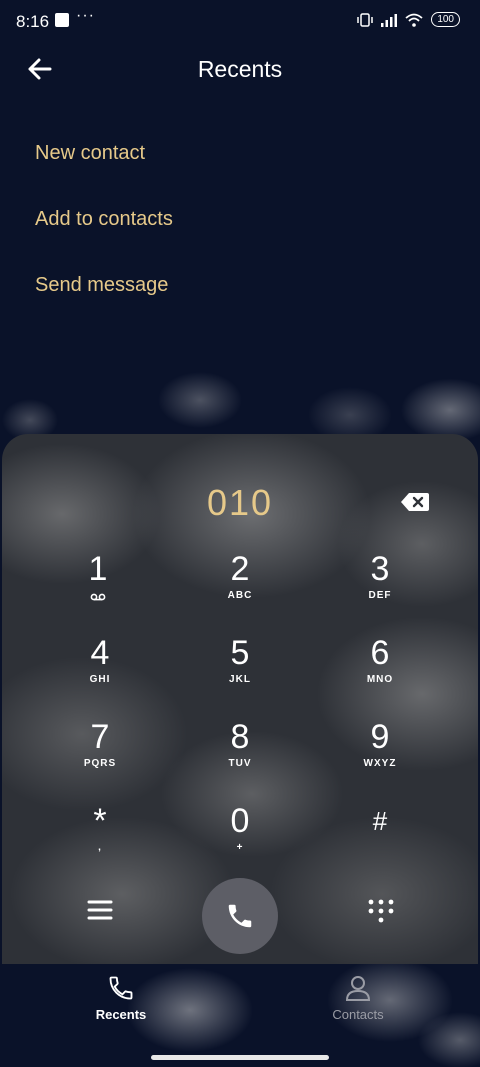 The image size is (480, 1067). I want to click on battery-icon: 100, so click(445, 19).